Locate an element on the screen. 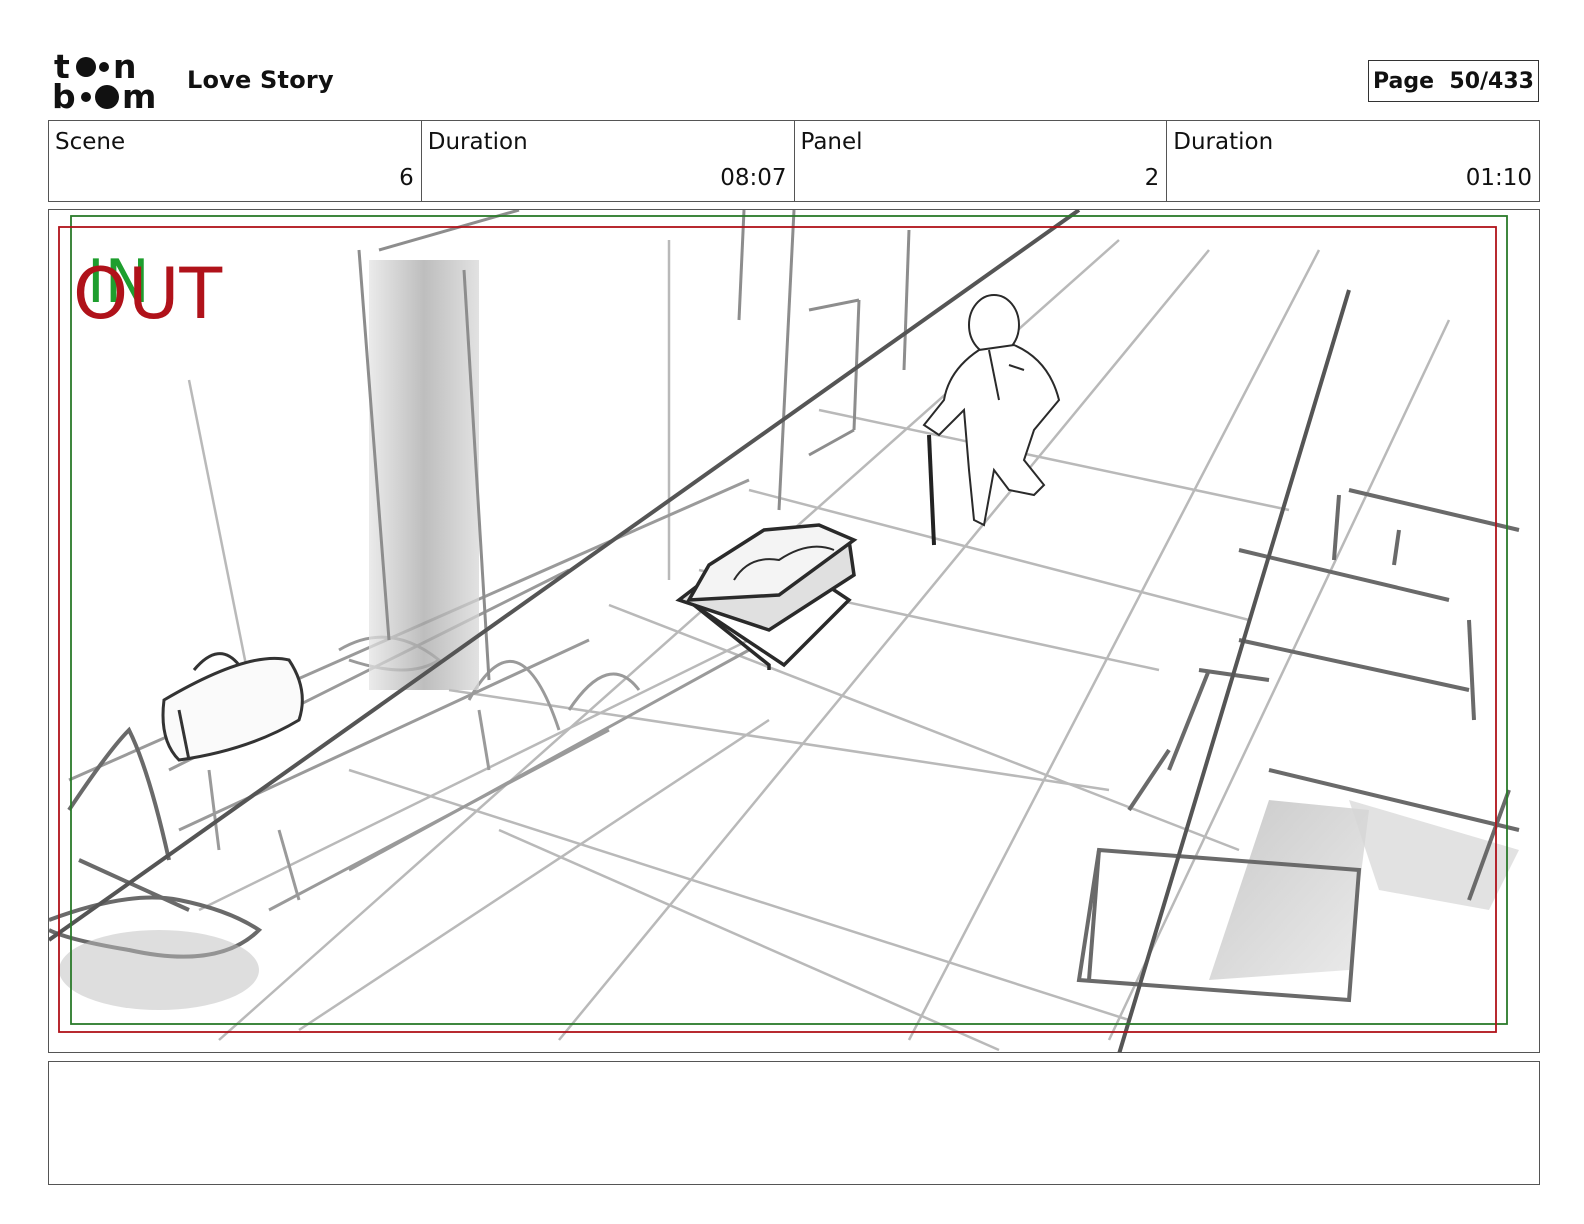  cane-sketch is located at coordinates (931, 490).